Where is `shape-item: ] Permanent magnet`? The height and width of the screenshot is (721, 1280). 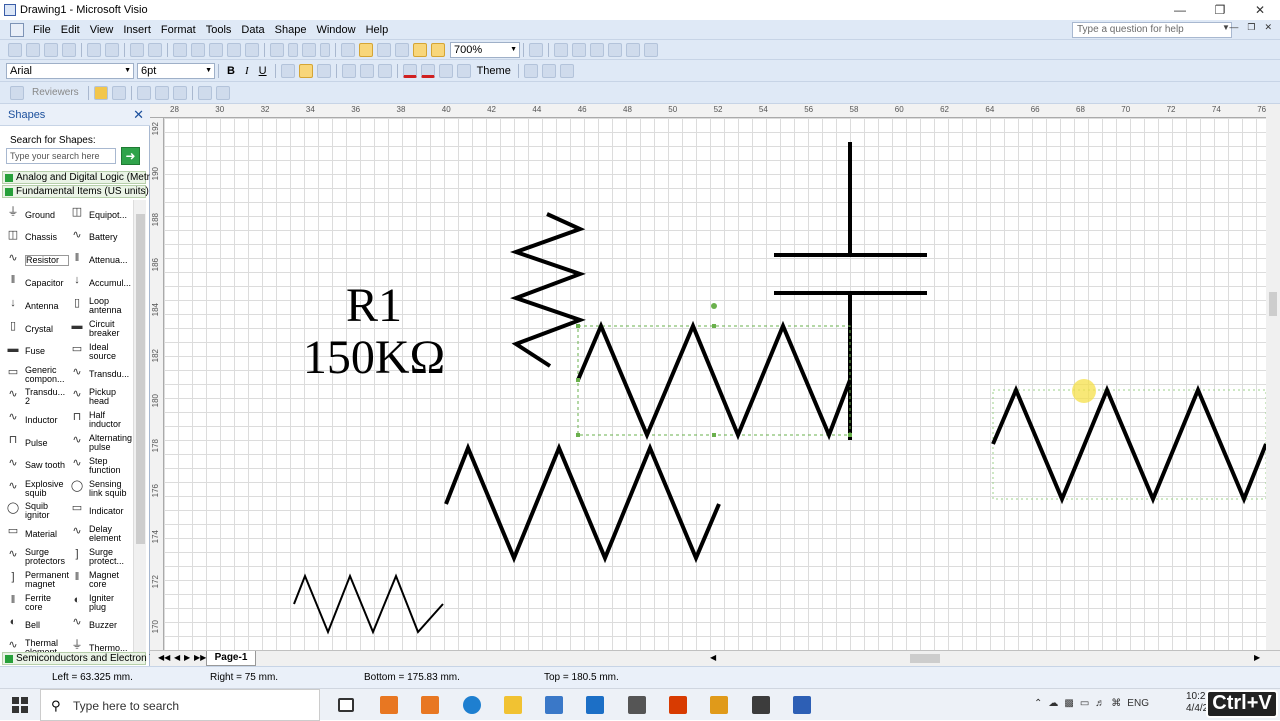 shape-item: ] Permanent magnet is located at coordinates (36, 580).